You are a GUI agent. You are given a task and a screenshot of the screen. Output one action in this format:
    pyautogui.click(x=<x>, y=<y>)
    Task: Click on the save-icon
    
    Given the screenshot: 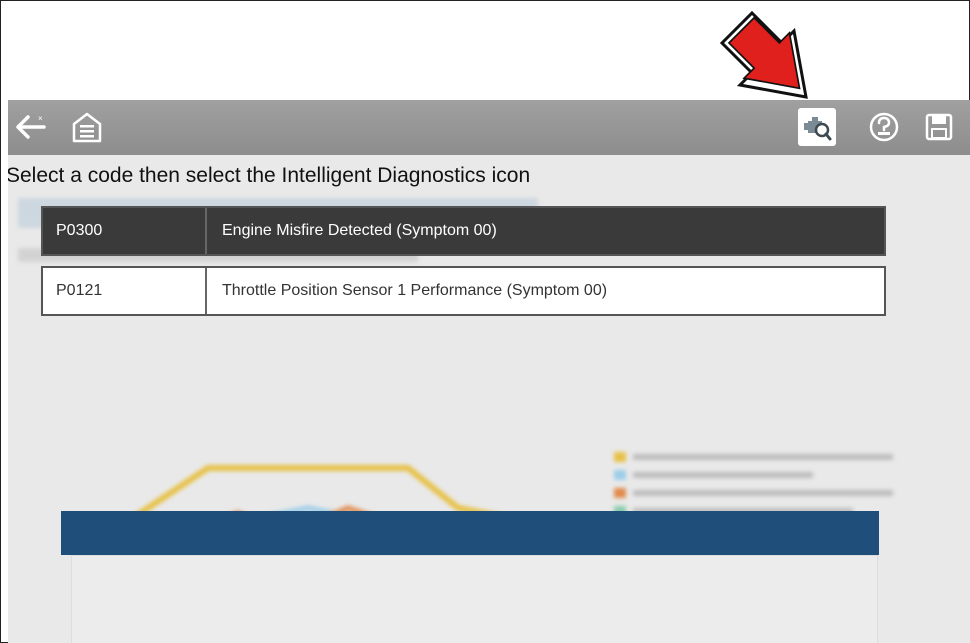 What is the action you would take?
    pyautogui.click(x=939, y=127)
    